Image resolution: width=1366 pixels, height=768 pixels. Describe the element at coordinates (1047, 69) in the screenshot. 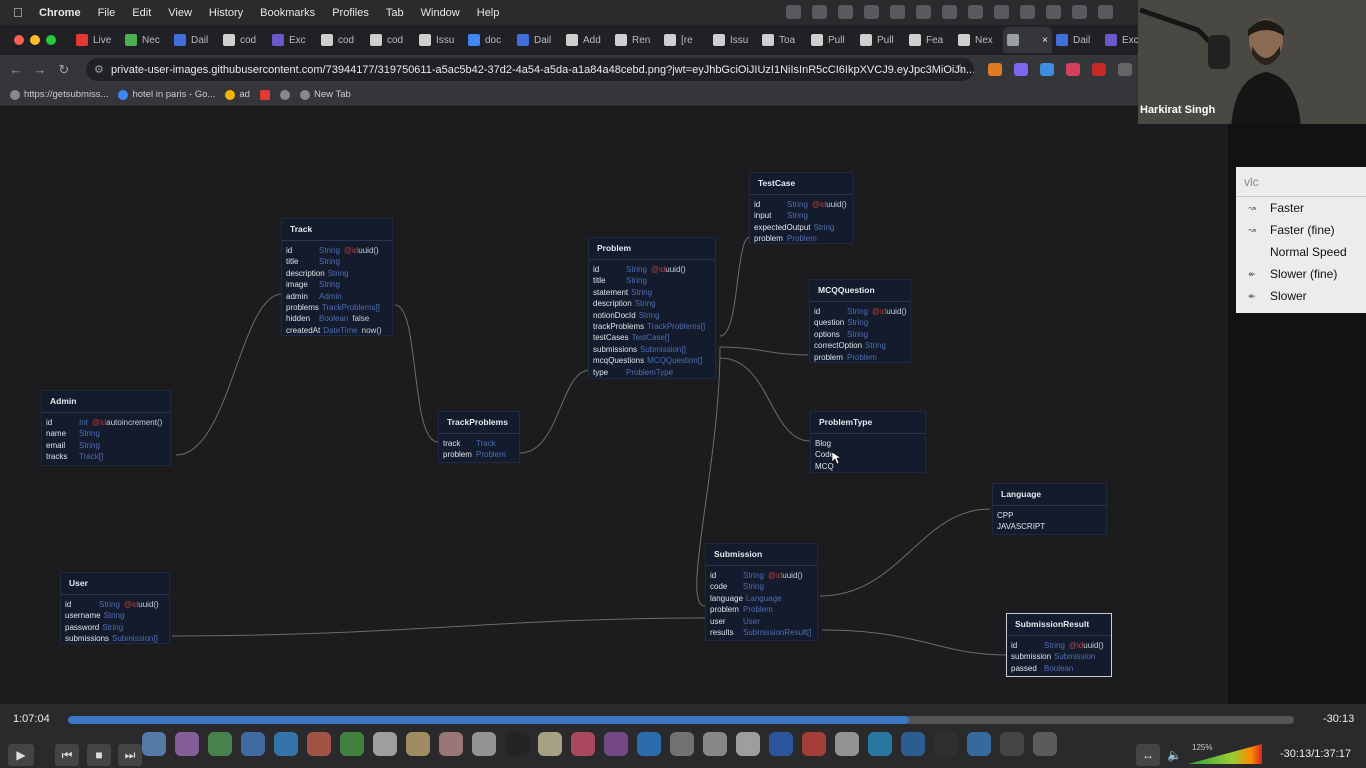

I see `extension-compass-icon` at that location.